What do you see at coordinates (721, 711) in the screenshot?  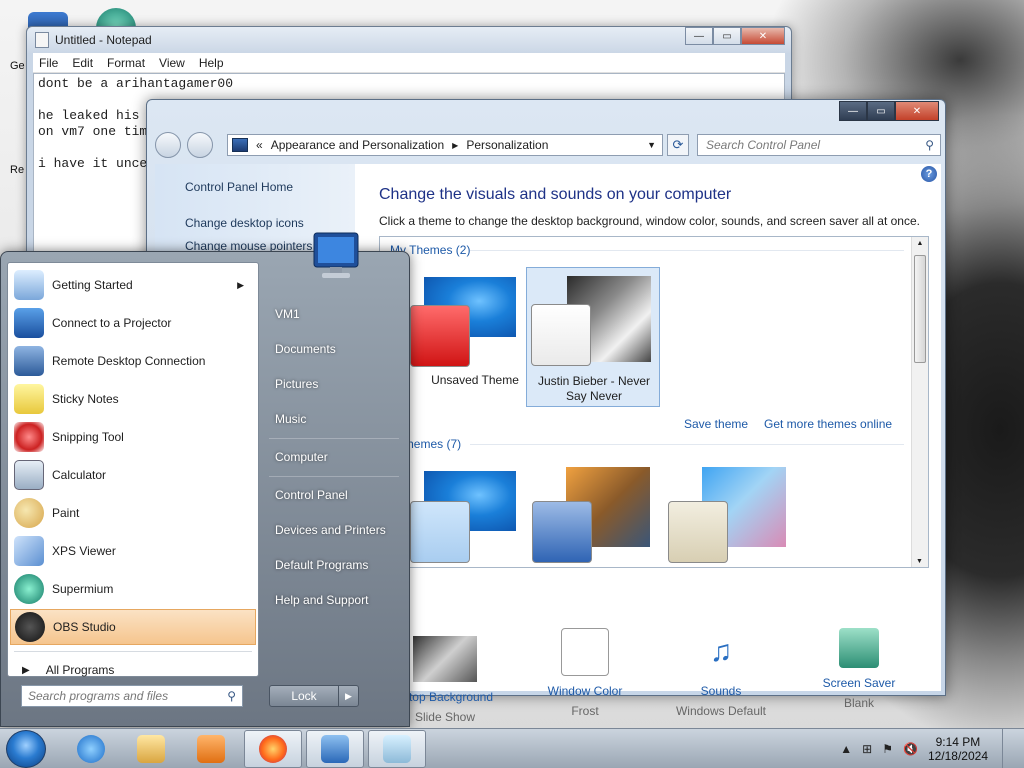 I see `setting-value: Windows Default` at bounding box center [721, 711].